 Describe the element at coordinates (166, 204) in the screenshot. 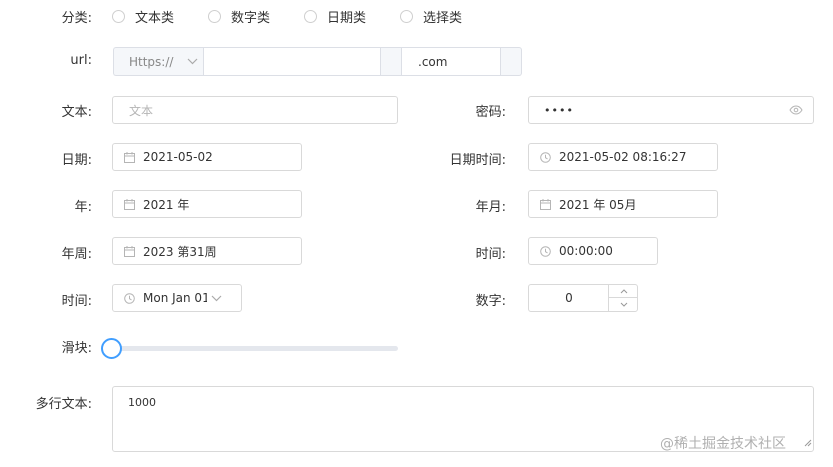

I see `year-value: 2021 年` at that location.